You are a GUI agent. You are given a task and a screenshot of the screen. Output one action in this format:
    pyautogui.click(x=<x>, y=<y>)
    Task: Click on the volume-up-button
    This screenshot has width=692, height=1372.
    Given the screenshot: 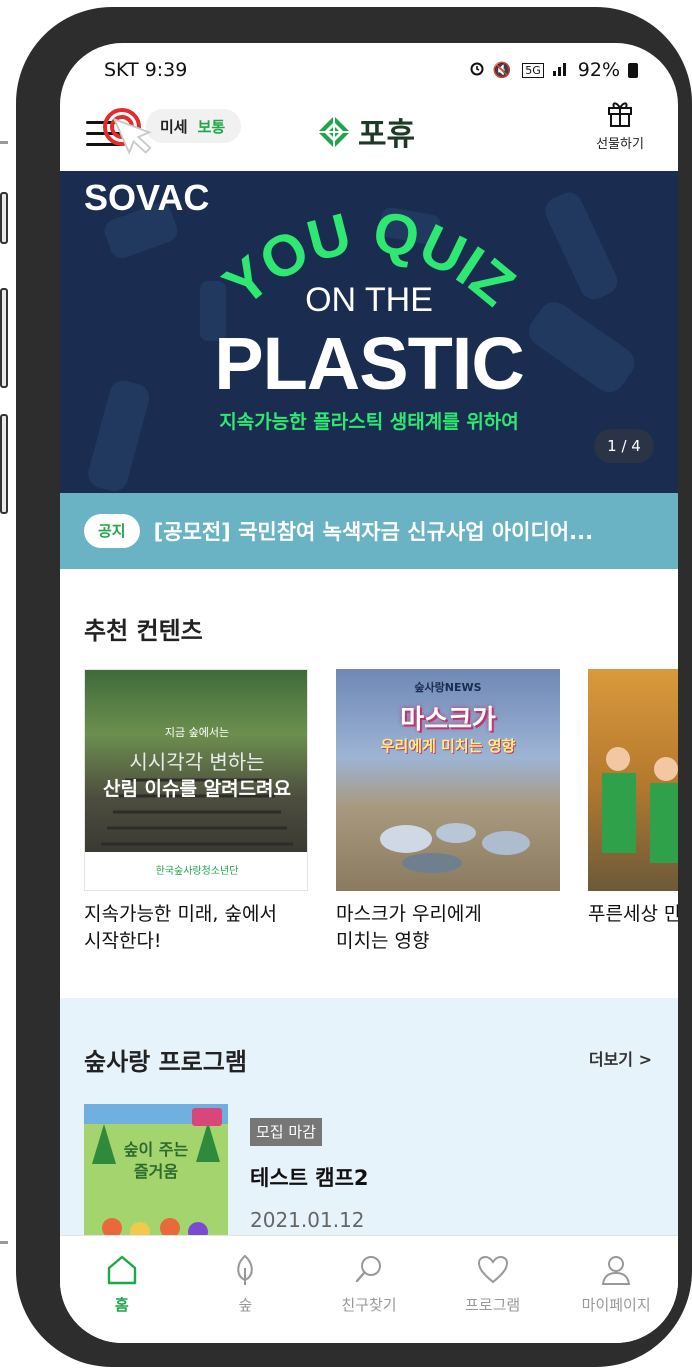 What is the action you would take?
    pyautogui.click(x=4, y=218)
    